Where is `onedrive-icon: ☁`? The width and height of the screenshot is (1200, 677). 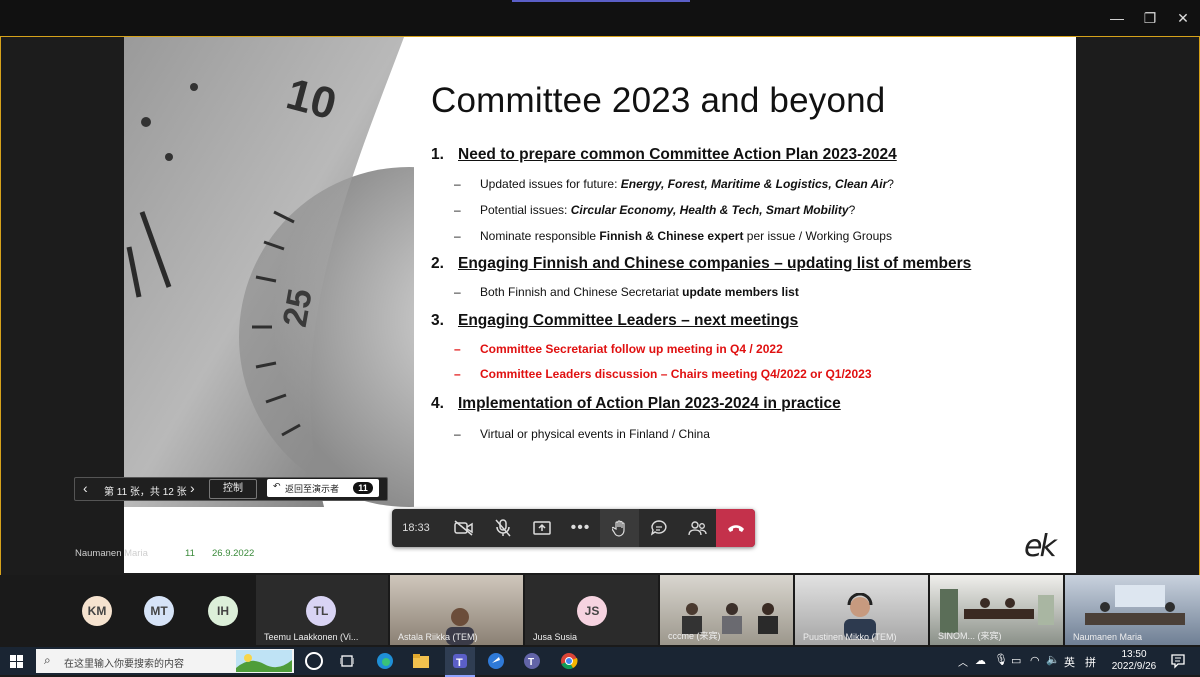
onedrive-icon: ☁ is located at coordinates (980, 660).